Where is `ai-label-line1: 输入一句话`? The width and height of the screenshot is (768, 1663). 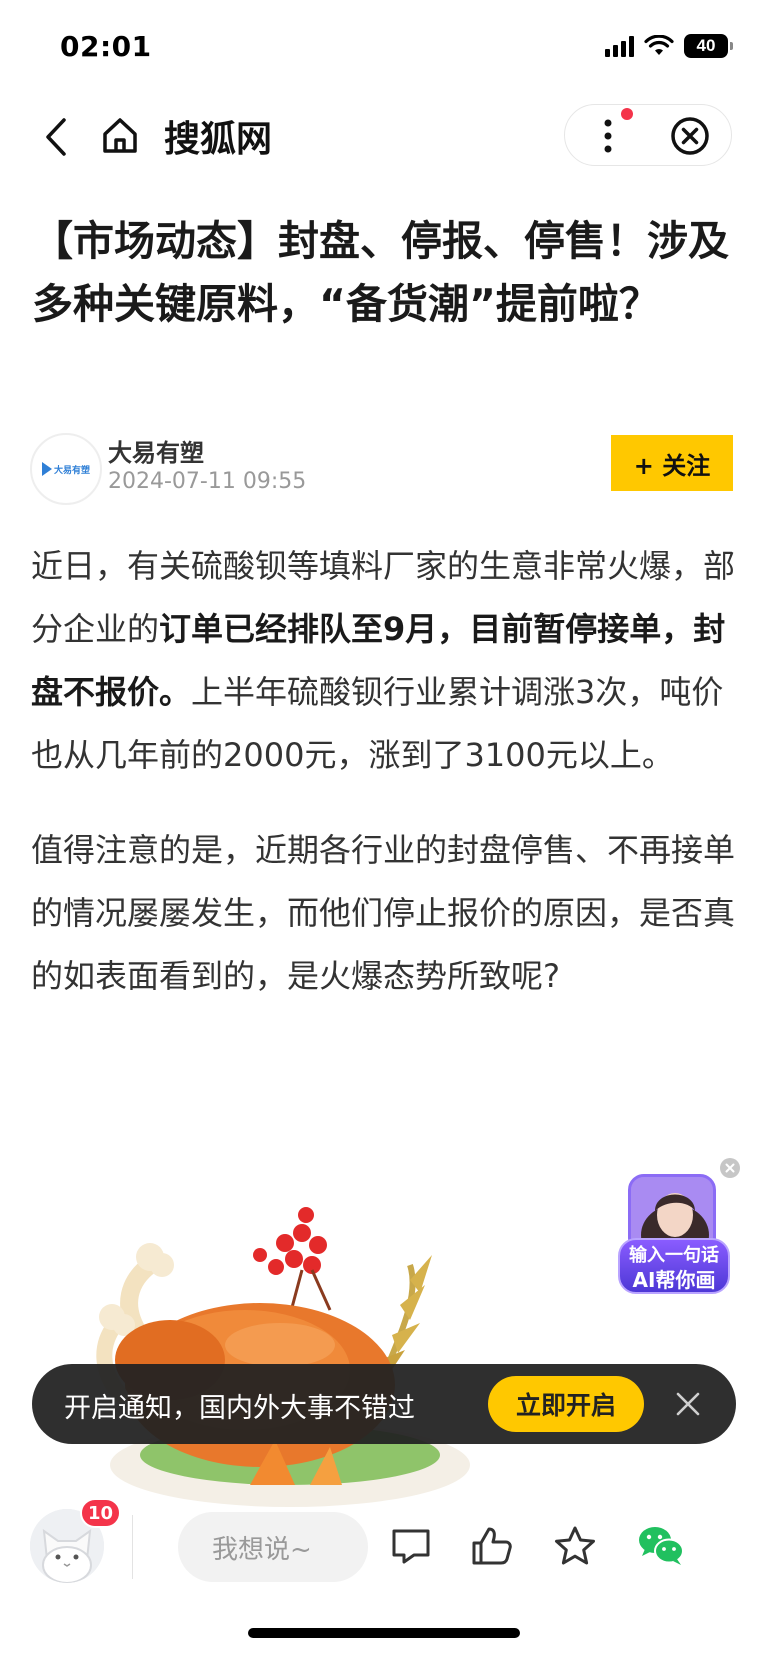 ai-label-line1: 输入一句话 is located at coordinates (674, 1255).